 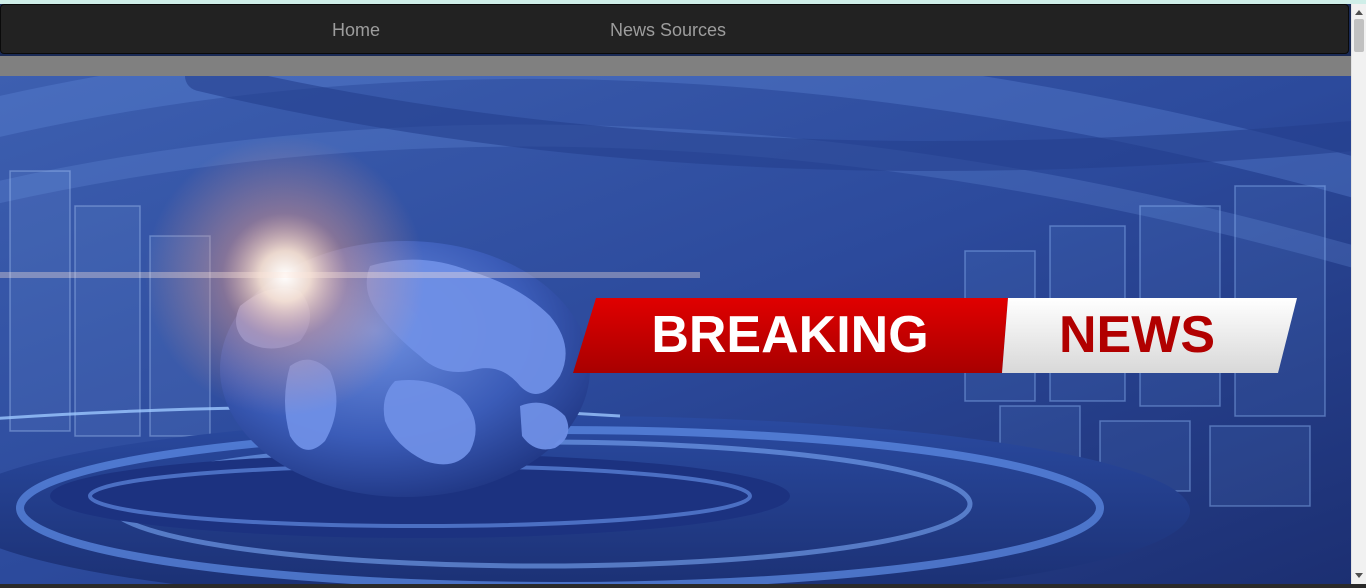 What do you see at coordinates (1137, 335) in the screenshot?
I see `banner-text-news: NEWS` at bounding box center [1137, 335].